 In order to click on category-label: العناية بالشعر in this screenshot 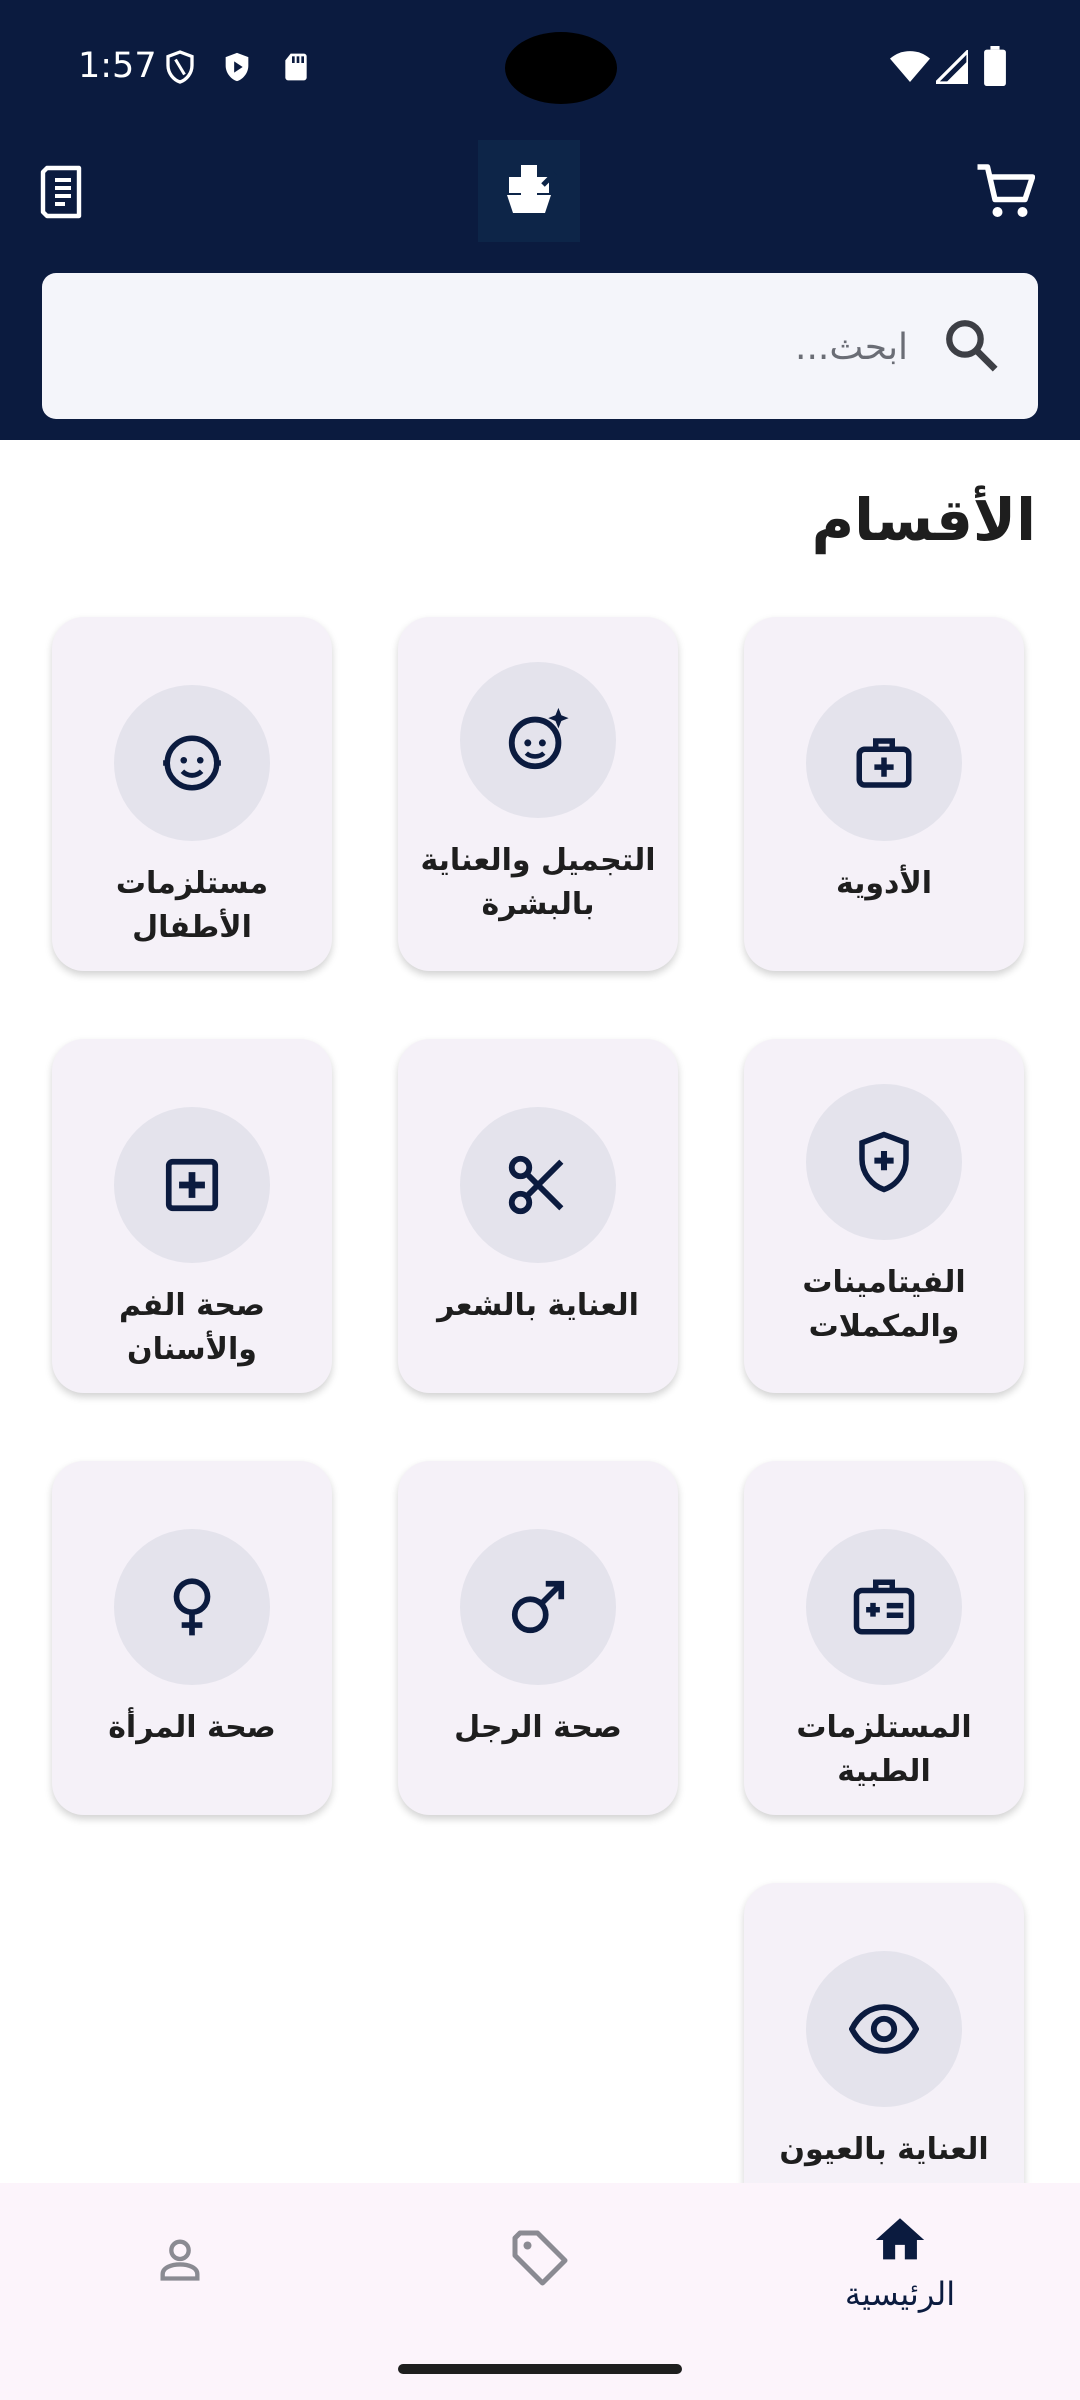, I will do `click(538, 1305)`.